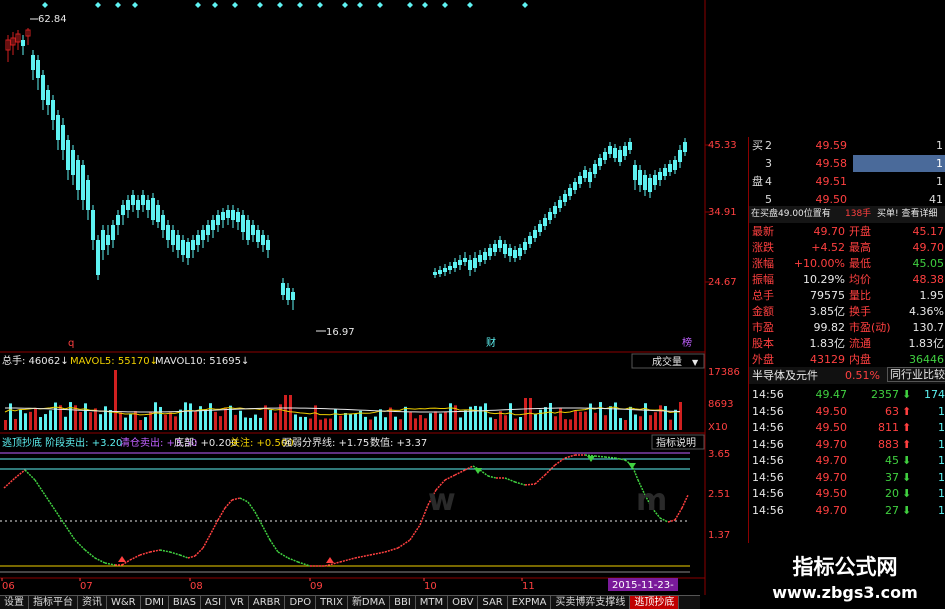 The width and height of the screenshot is (945, 609). What do you see at coordinates (722, 212) in the screenshot?
I see `price-axis-tick-1: 34.91` at bounding box center [722, 212].